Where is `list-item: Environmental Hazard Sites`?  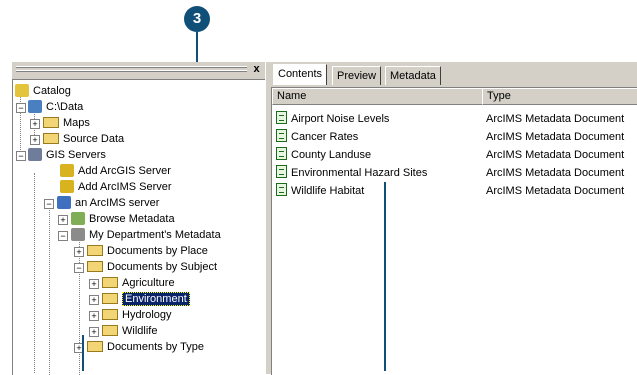
list-item: Environmental Hazard Sites is located at coordinates (349, 173).